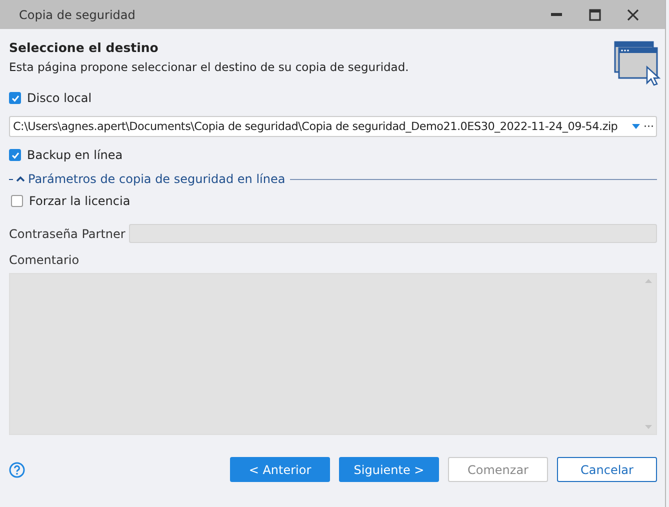 The image size is (669, 507). What do you see at coordinates (636, 126) in the screenshot?
I see `dropdown-arrow-icon` at bounding box center [636, 126].